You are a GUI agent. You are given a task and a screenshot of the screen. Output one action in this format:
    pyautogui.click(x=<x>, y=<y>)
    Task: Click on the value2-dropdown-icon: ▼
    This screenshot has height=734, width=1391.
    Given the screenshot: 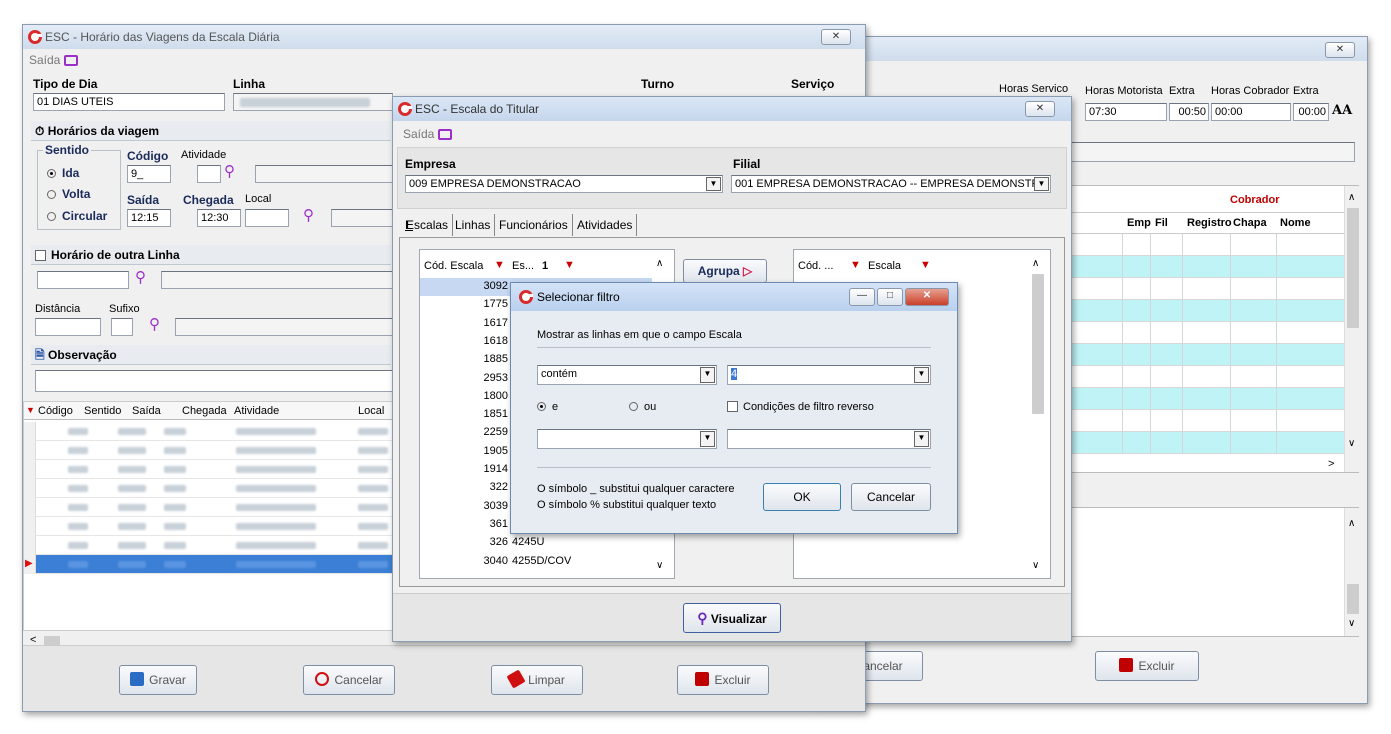 What is the action you would take?
    pyautogui.click(x=921, y=439)
    